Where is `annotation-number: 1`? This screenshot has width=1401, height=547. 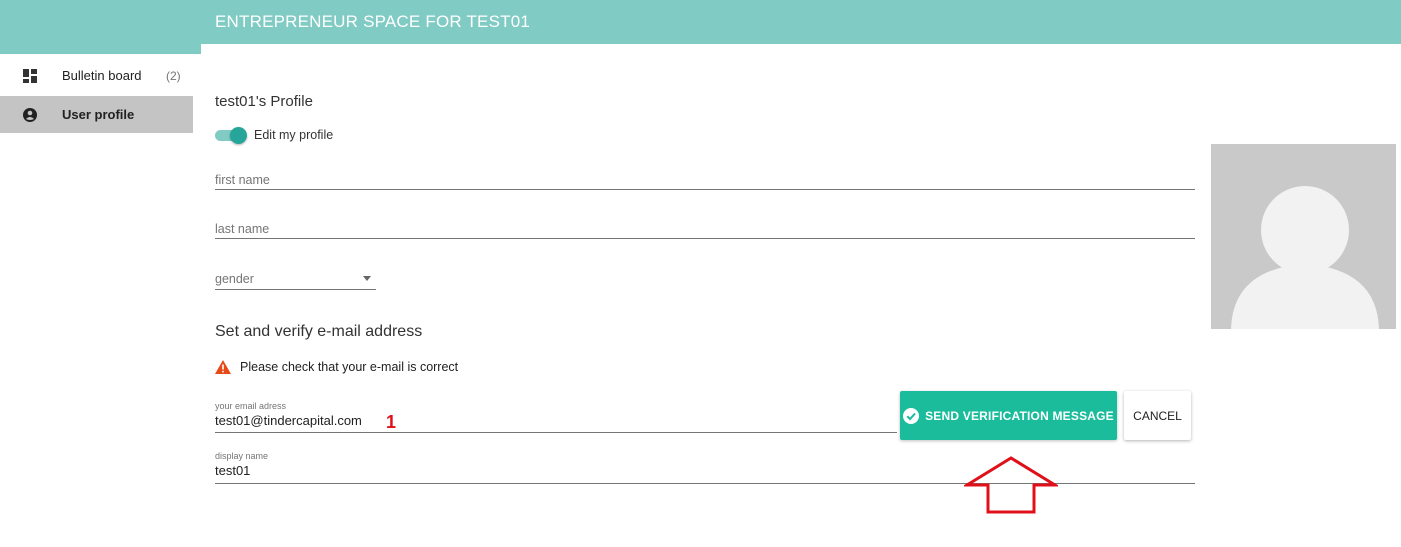
annotation-number: 1 is located at coordinates (391, 422).